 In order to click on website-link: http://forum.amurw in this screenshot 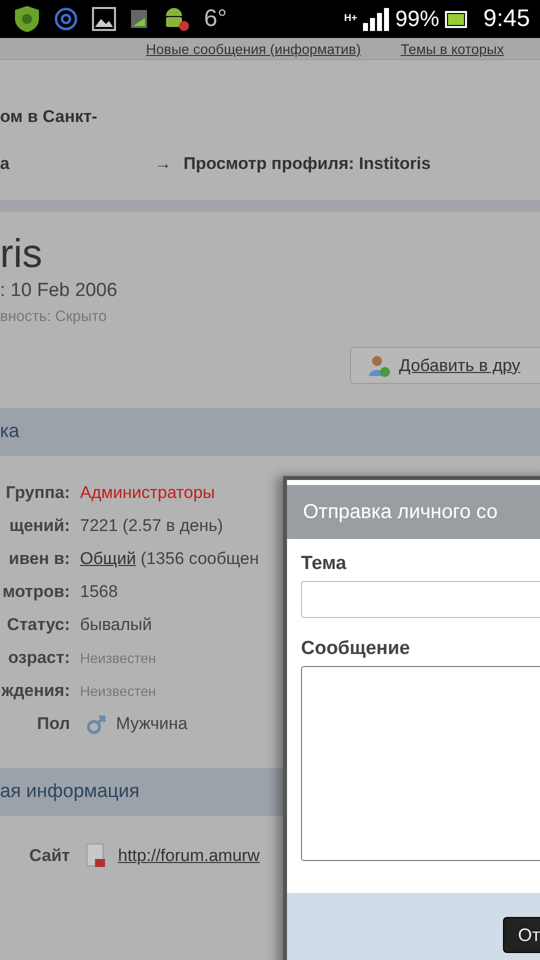, I will do `click(189, 856)`.